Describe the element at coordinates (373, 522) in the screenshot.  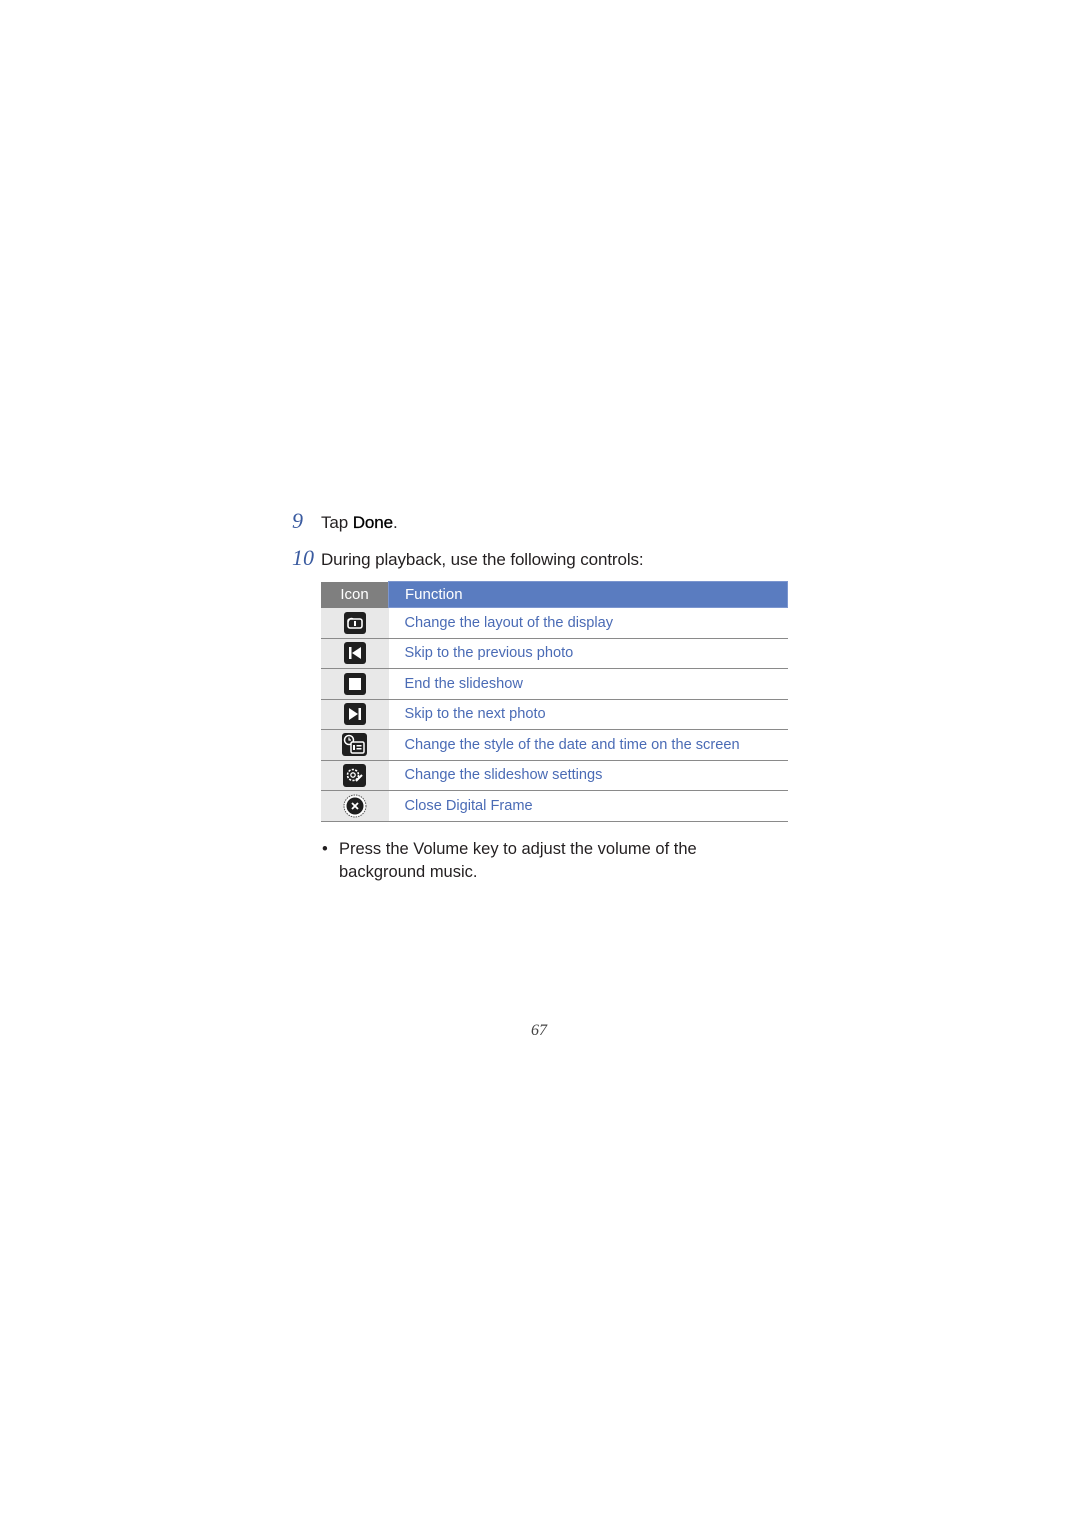
I see `done-keyword: Done` at that location.